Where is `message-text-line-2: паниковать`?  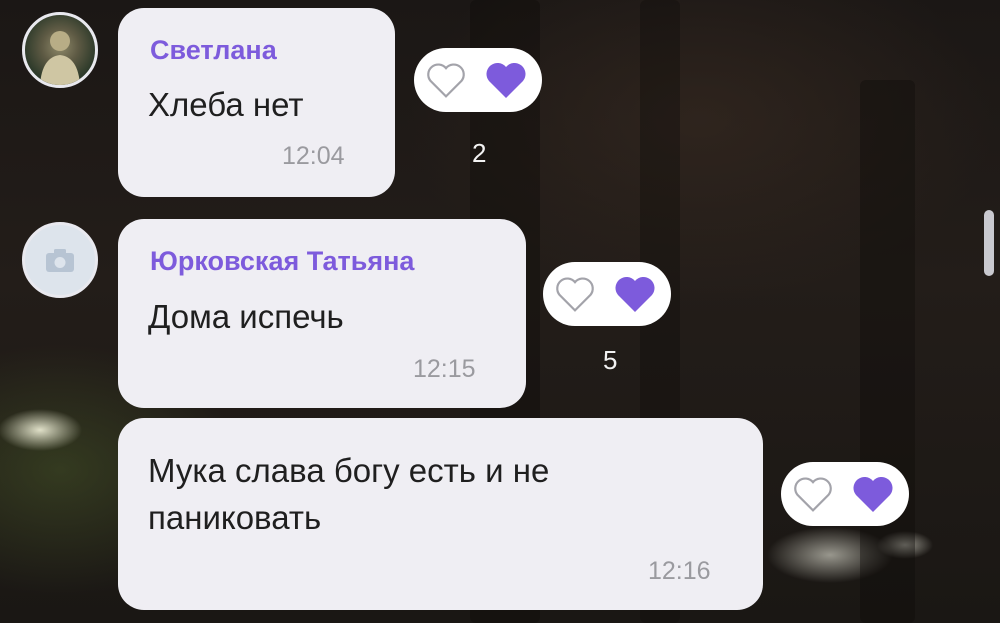 message-text-line-2: паниковать is located at coordinates (235, 517).